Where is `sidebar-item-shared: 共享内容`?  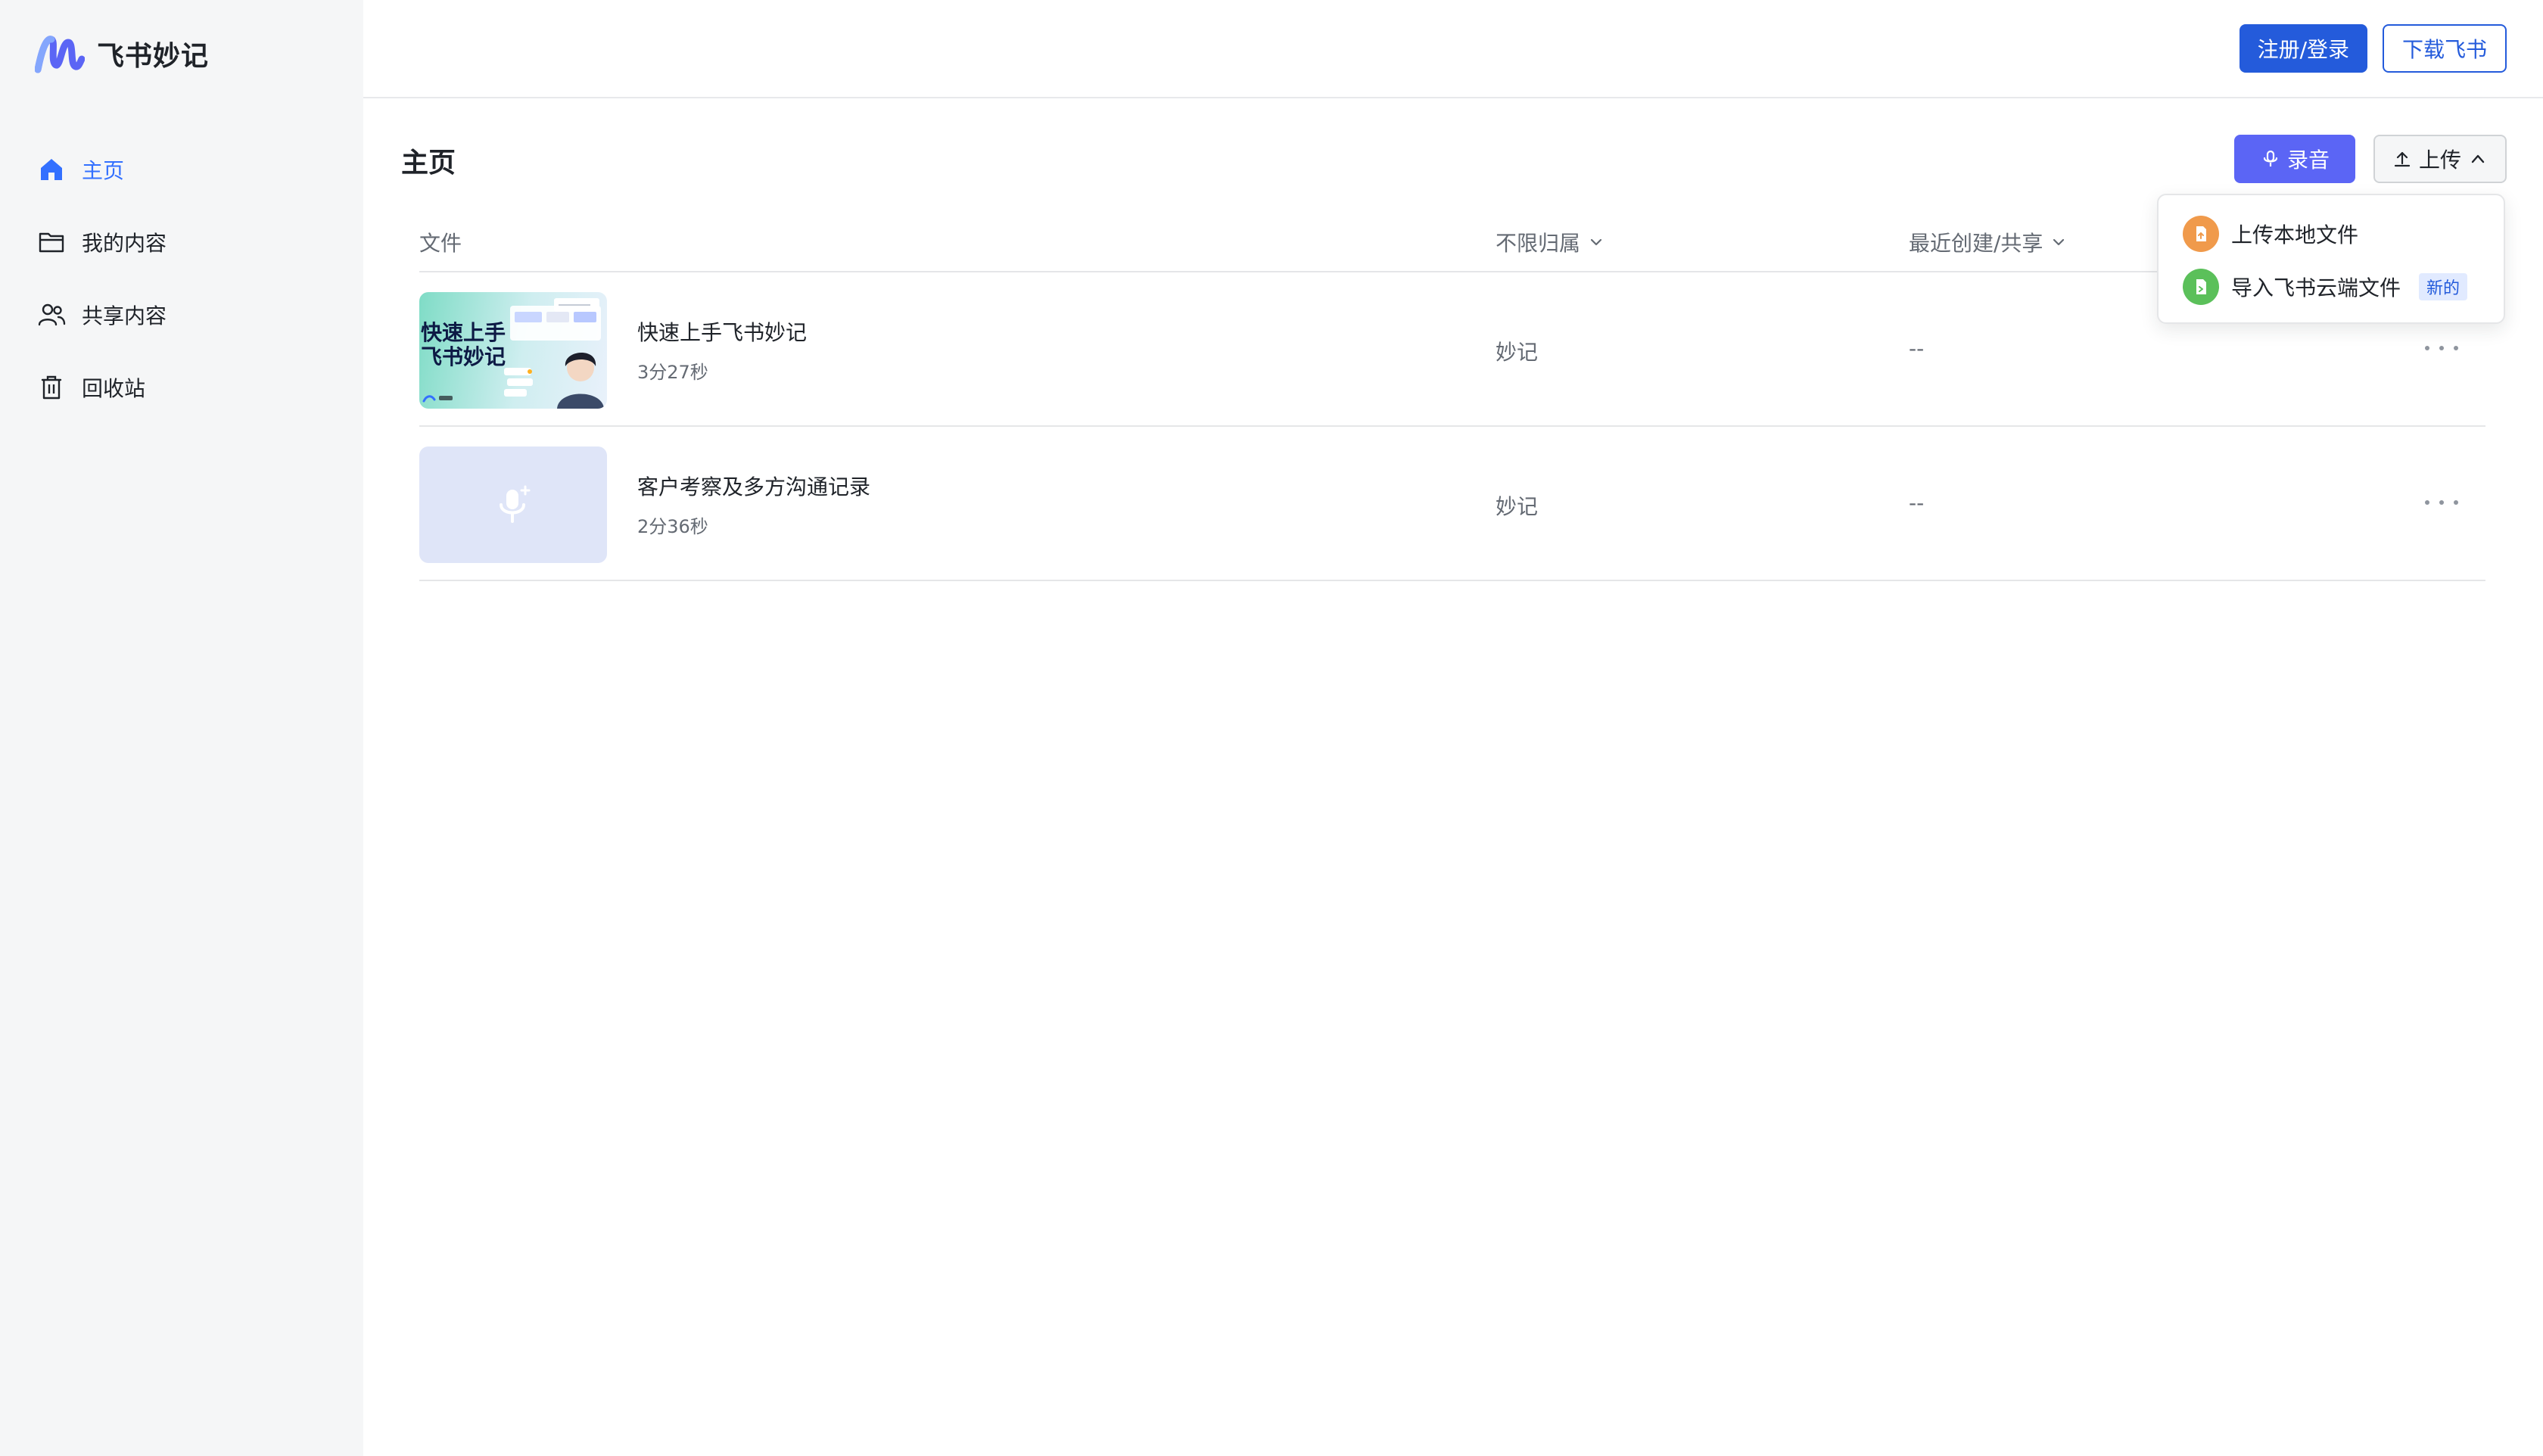
sidebar-item-shared: 共享内容 is located at coordinates (181, 314).